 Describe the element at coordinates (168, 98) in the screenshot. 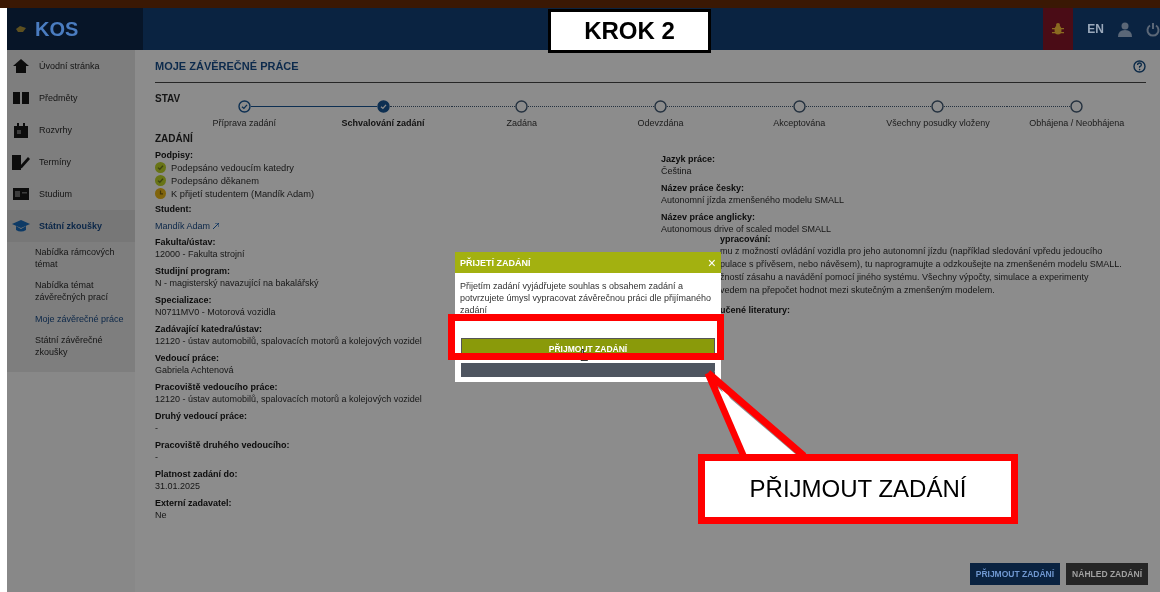

I see `status-heading: STAV` at that location.